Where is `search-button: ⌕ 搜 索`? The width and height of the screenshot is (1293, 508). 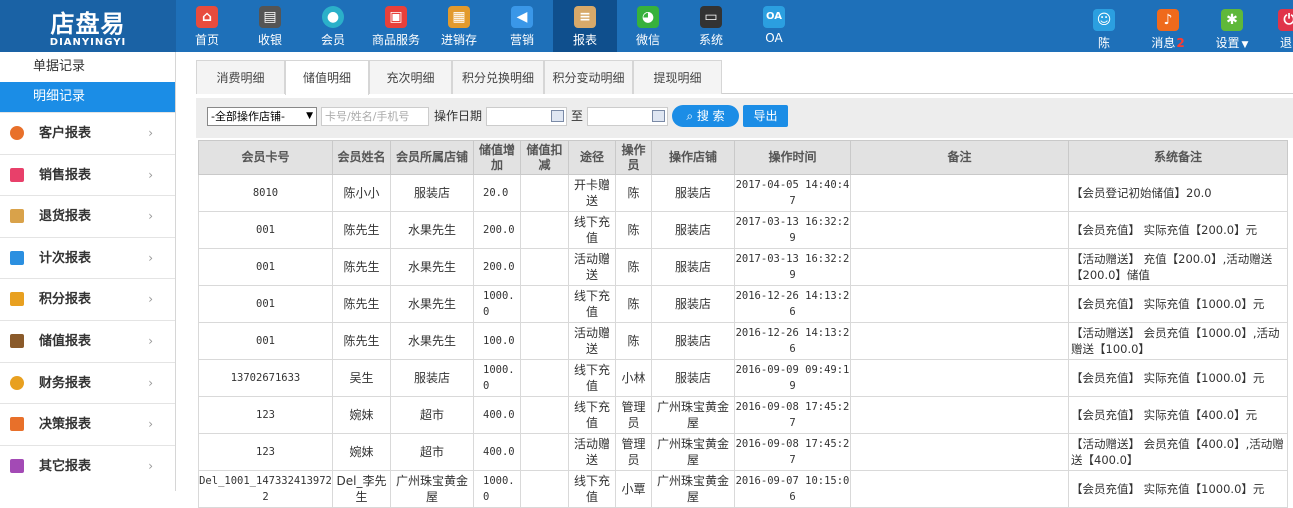 search-button: ⌕ 搜 索 is located at coordinates (705, 116).